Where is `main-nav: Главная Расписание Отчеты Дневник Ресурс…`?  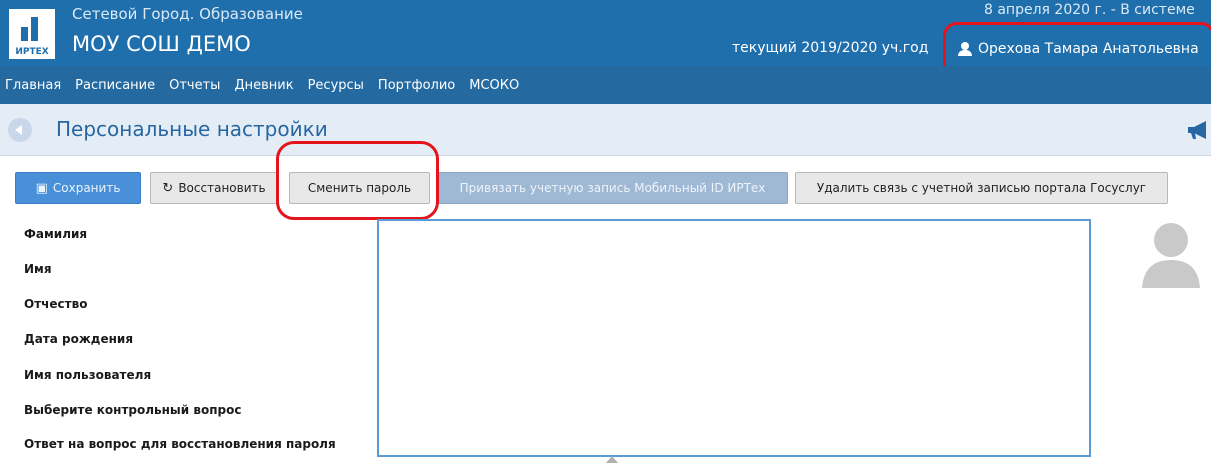 main-nav: Главная Расписание Отчеты Дневник Ресурс… is located at coordinates (605, 85).